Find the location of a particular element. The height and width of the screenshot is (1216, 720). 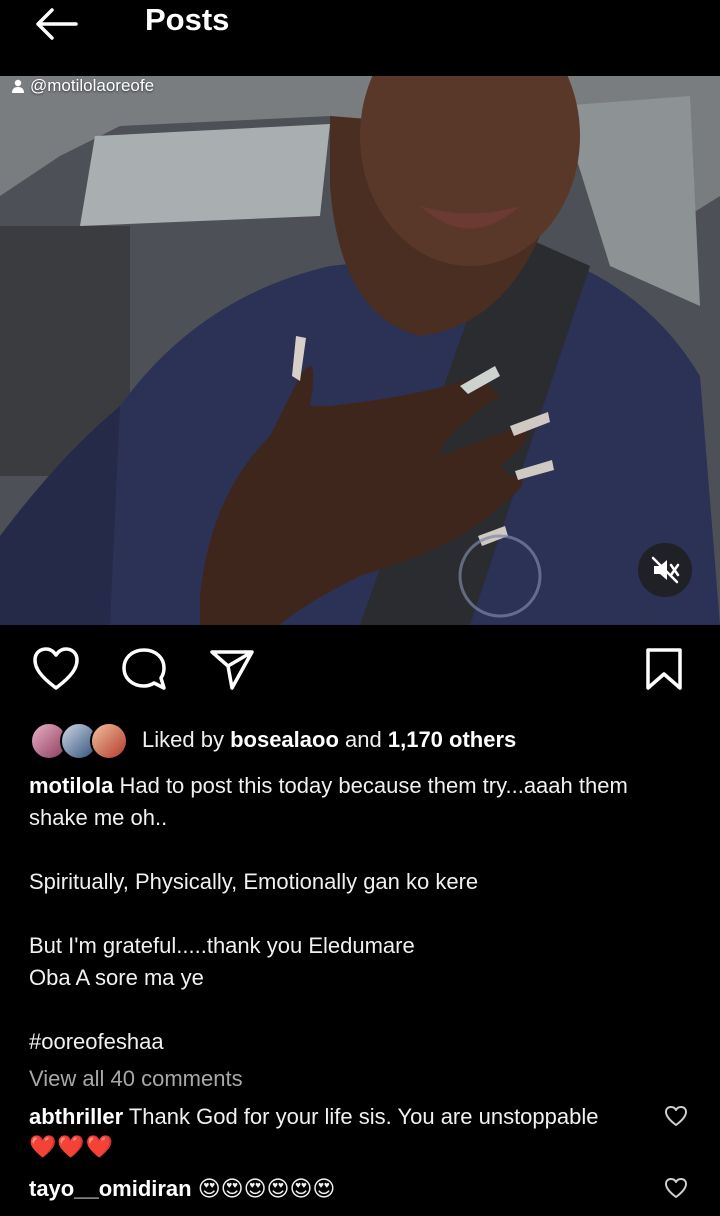

comment-item: tayo__omidiran 😍😍😍😍😍😍 is located at coordinates (339, 1189).